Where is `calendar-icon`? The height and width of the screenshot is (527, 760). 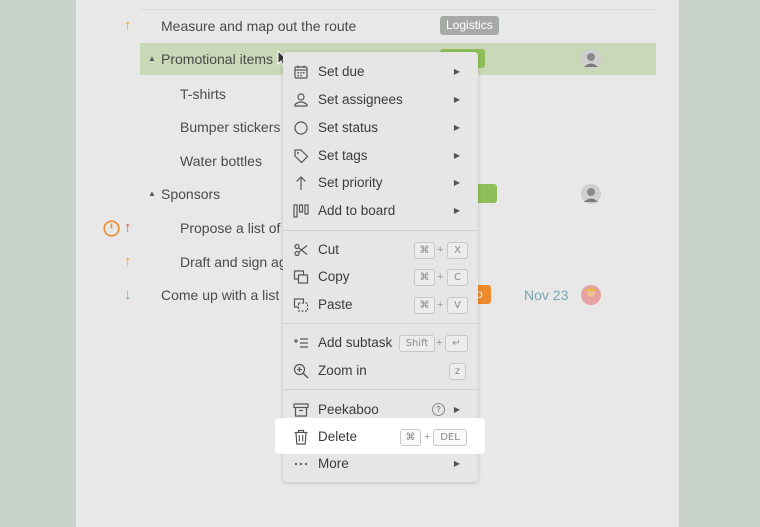 calendar-icon is located at coordinates (301, 72).